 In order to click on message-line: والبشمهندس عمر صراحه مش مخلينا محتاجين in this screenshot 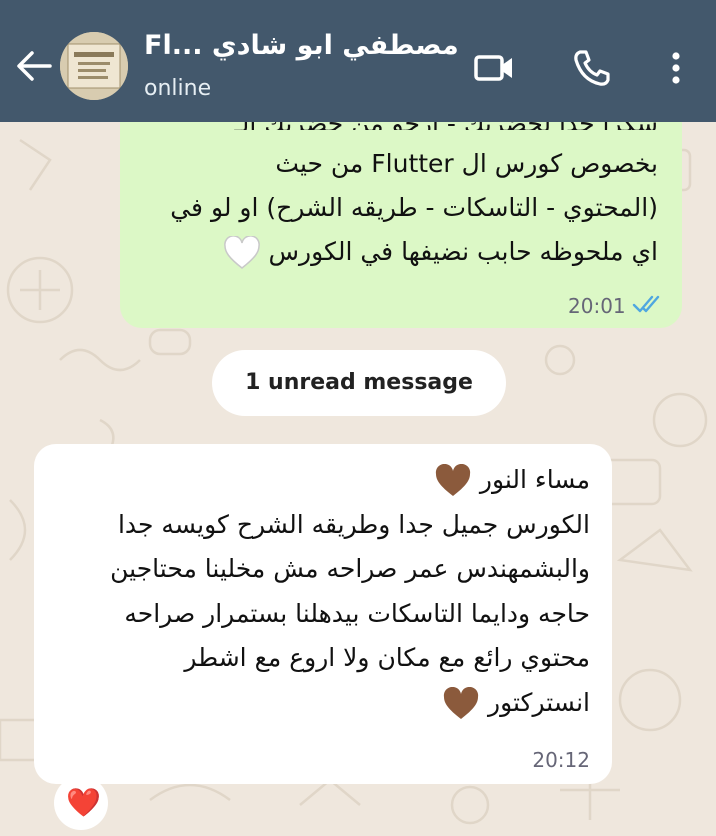, I will do `click(350, 568)`.